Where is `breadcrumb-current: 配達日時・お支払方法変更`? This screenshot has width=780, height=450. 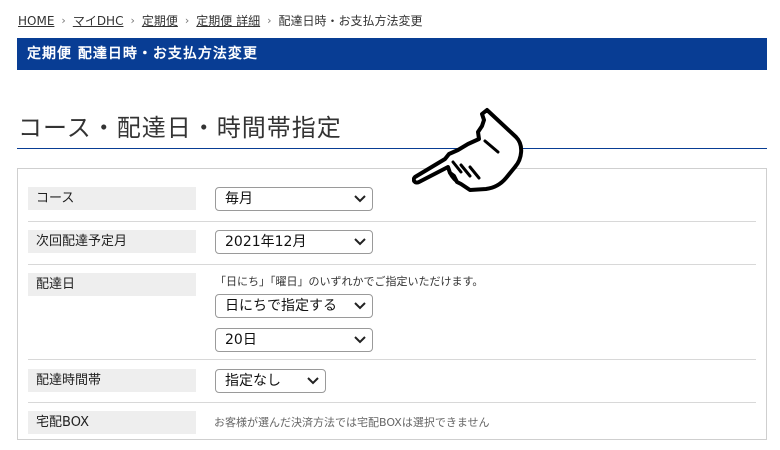
breadcrumb-current: 配達日時・お支払方法変更 is located at coordinates (350, 21).